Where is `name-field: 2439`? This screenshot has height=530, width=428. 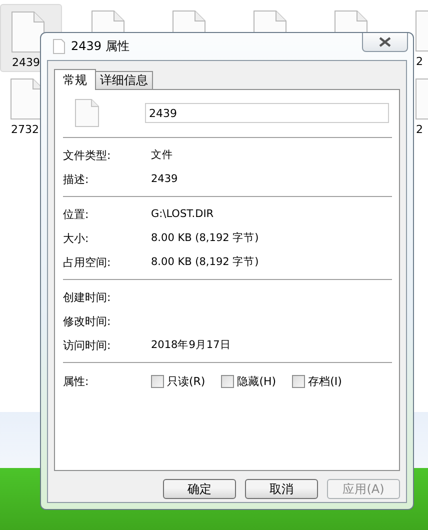 name-field: 2439 is located at coordinates (267, 113).